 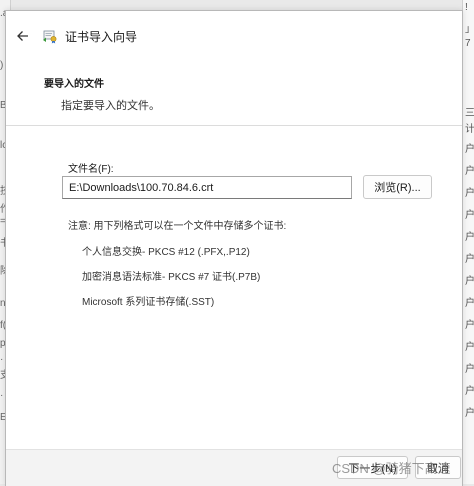 What do you see at coordinates (91, 169) in the screenshot?
I see `file-name-label: 文件名(F):` at bounding box center [91, 169].